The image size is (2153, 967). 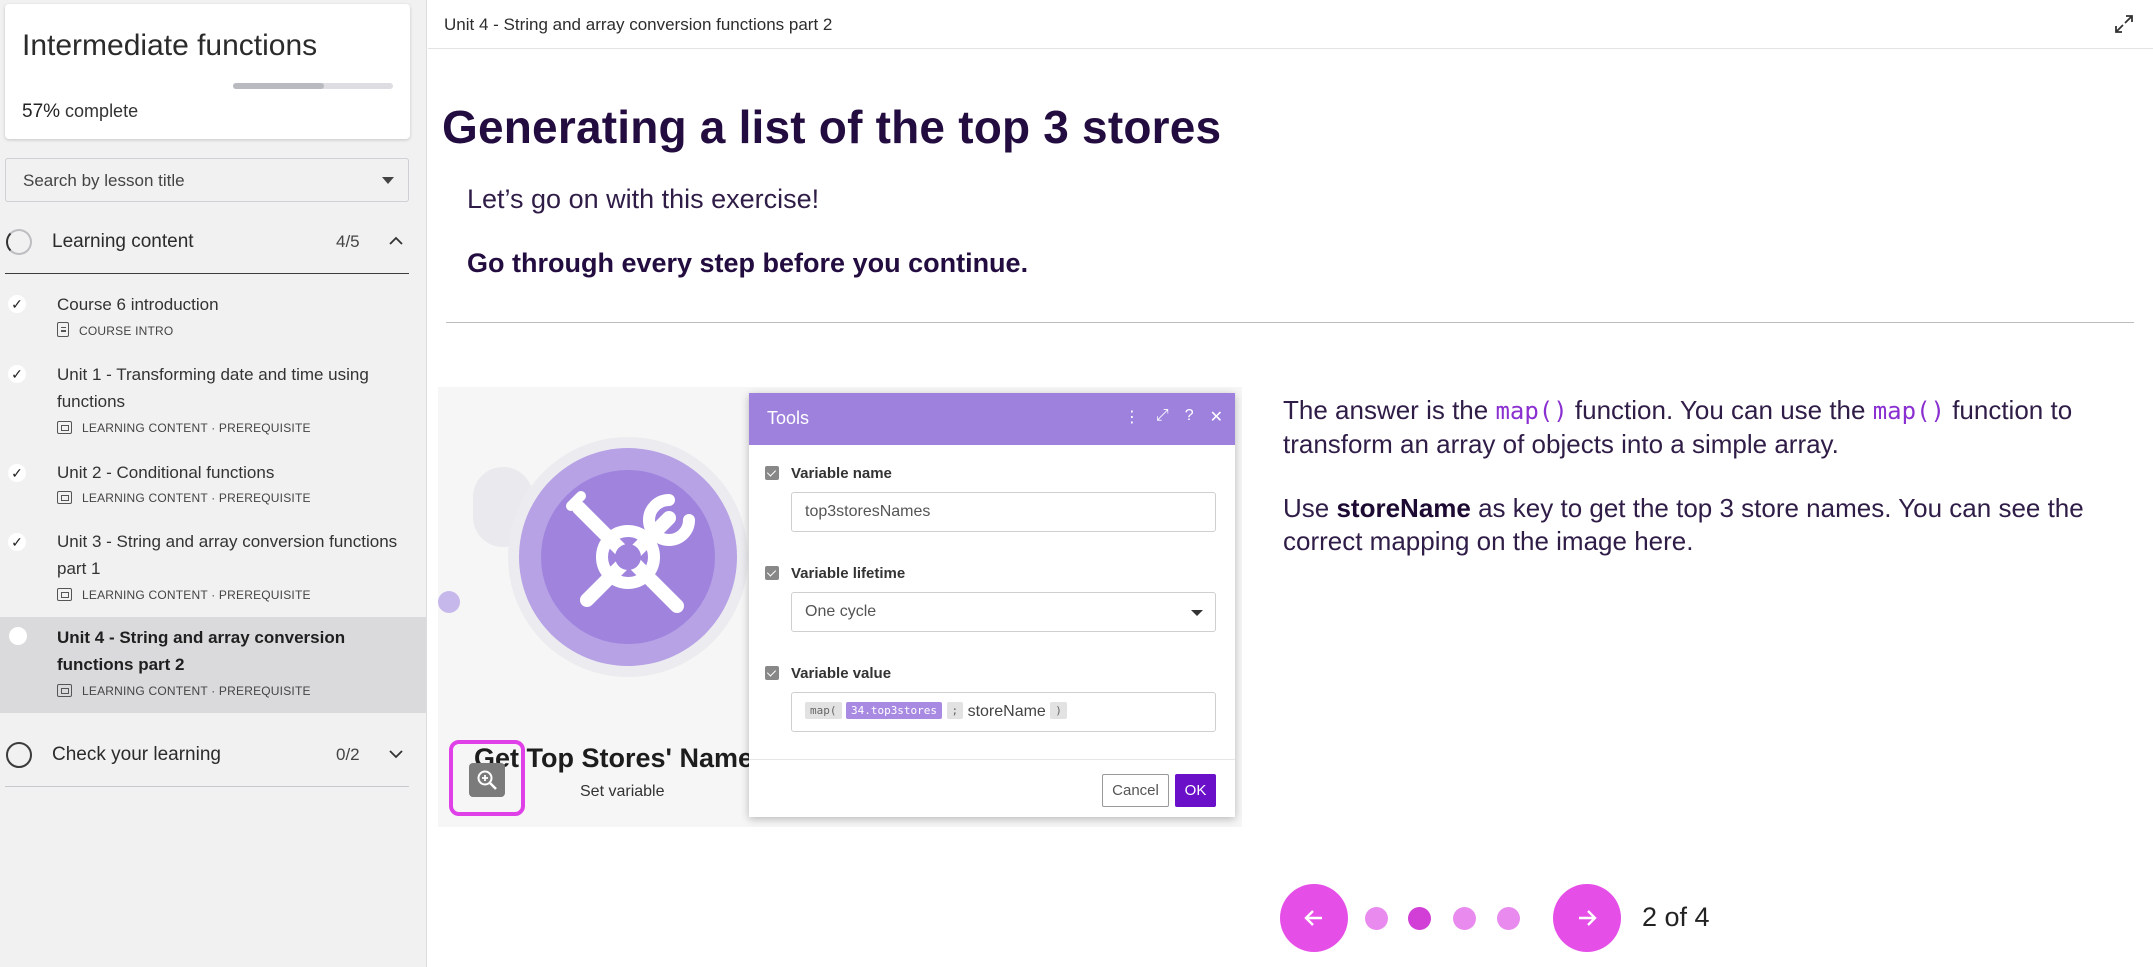 What do you see at coordinates (205, 755) in the screenshot?
I see `section-check-your-learning: Check your learning 0/2` at bounding box center [205, 755].